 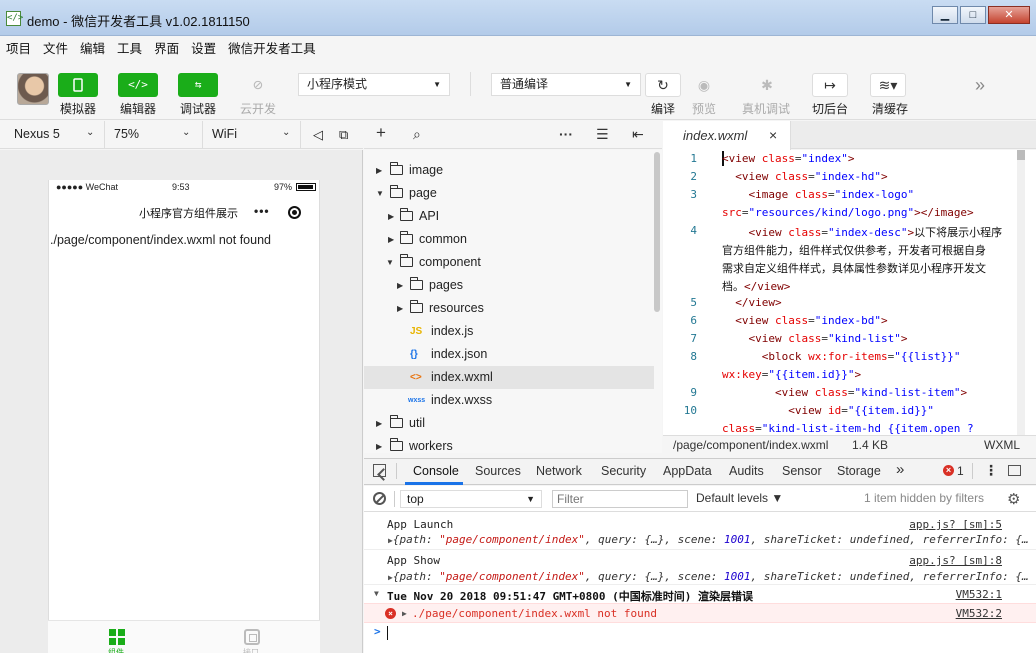 I want to click on tree-file-index-wxss: wxss index.wxss, so click(x=509, y=400).